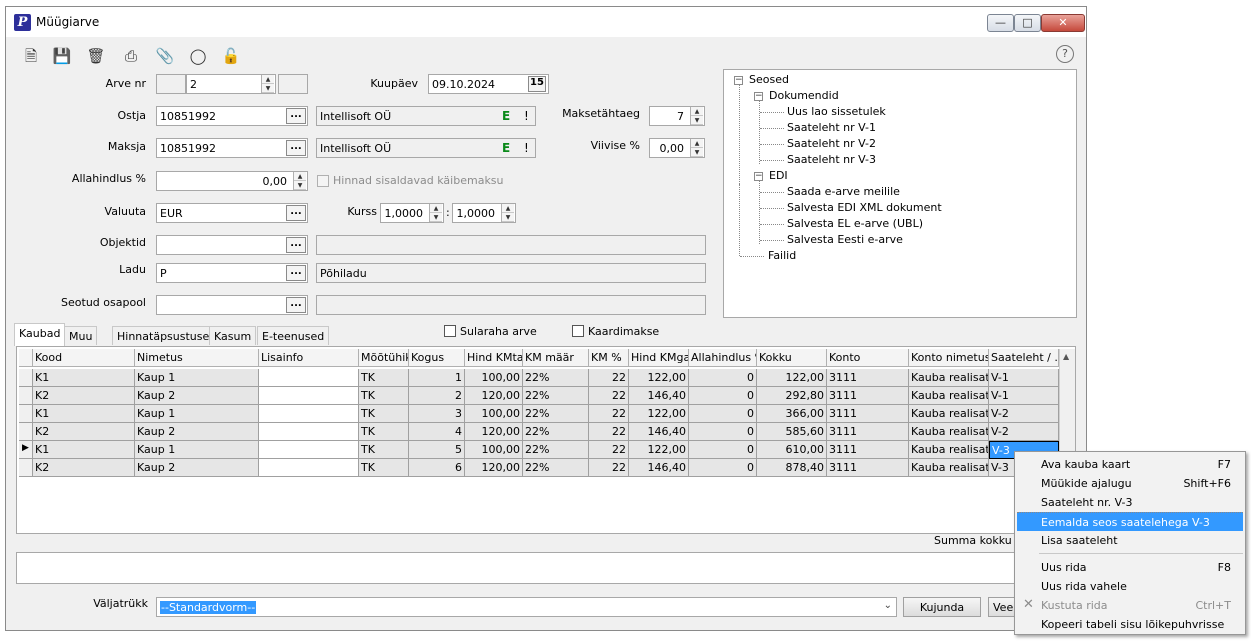 The height and width of the screenshot is (641, 1251). What do you see at coordinates (723, 358) in the screenshot?
I see `column-header: Allahindlus %` at bounding box center [723, 358].